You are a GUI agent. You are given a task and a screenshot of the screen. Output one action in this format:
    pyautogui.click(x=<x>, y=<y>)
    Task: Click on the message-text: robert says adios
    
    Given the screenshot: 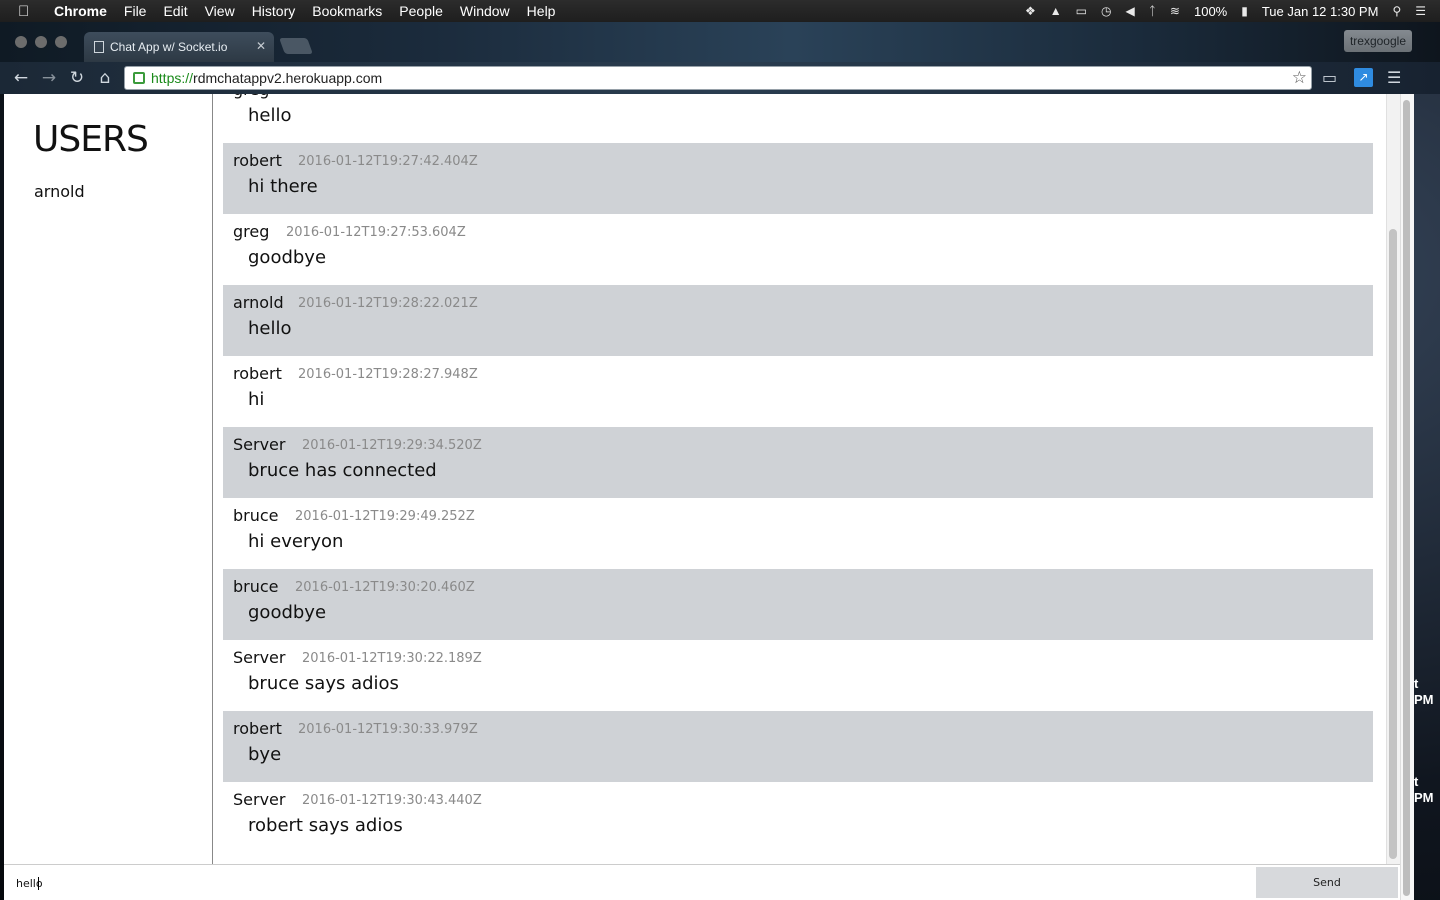 What is the action you would take?
    pyautogui.click(x=325, y=825)
    